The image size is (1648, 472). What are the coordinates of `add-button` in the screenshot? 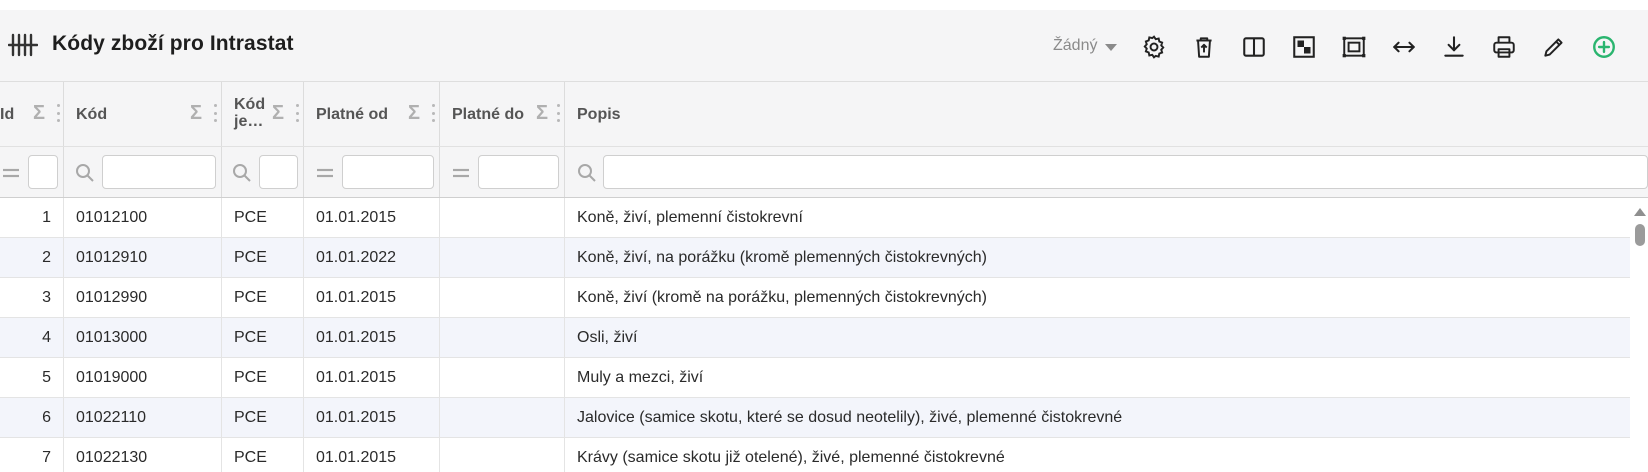 It's located at (1604, 47).